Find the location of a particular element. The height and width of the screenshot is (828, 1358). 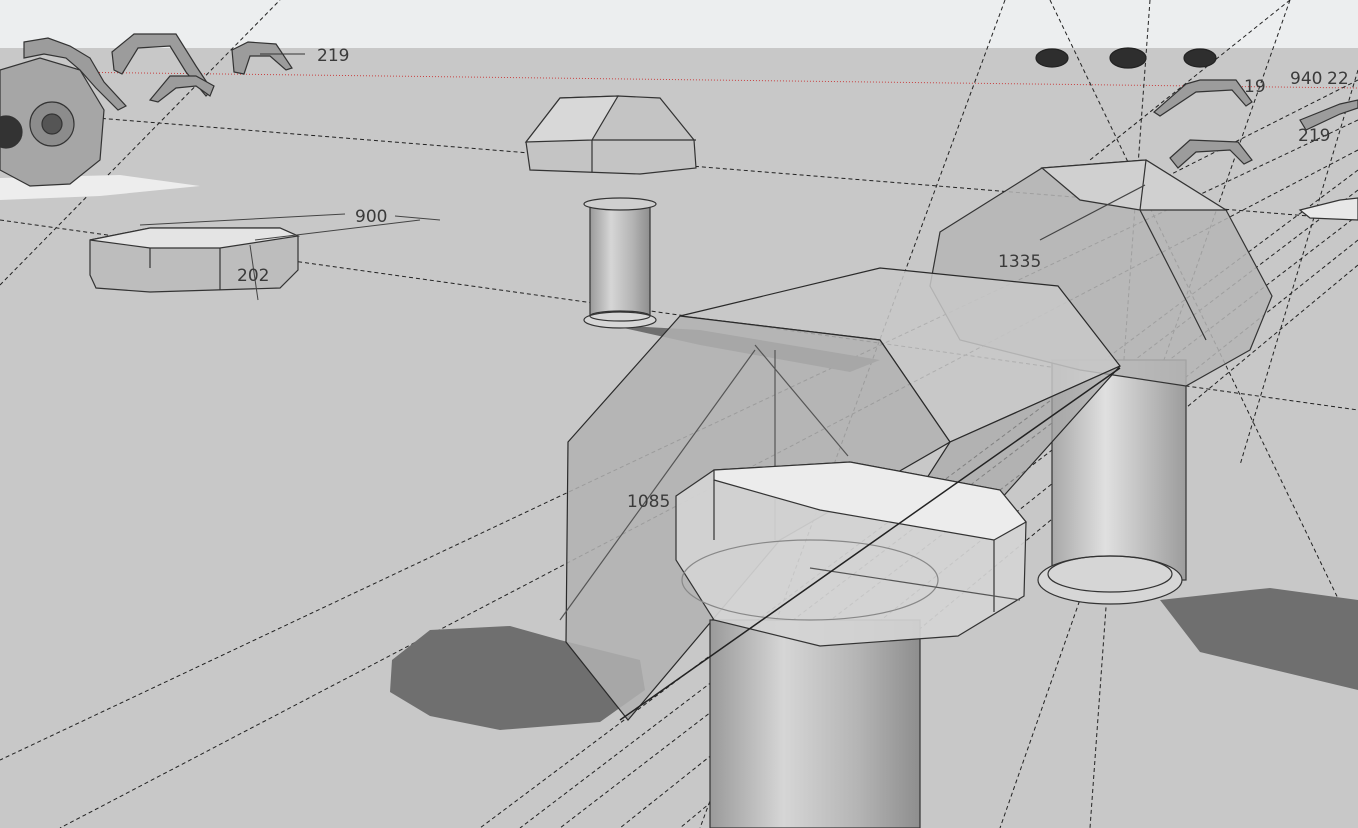

dimension-main-block-height: 1085 is located at coordinates (648, 502).